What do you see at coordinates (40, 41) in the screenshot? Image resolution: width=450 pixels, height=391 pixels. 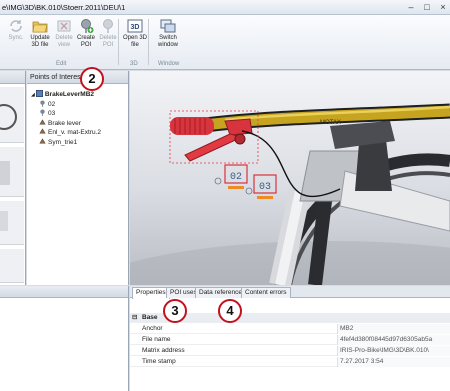 I see `update-3d-file-label: Update 3D file` at bounding box center [40, 41].